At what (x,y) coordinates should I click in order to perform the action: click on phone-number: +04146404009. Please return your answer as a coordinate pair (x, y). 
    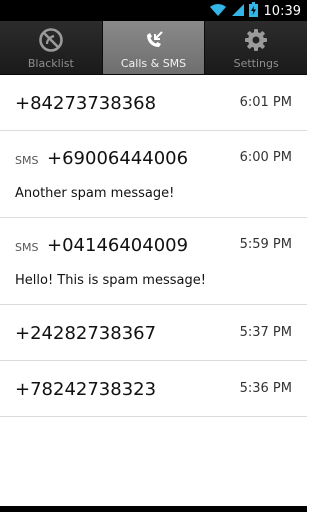
    Looking at the image, I should click on (118, 245).